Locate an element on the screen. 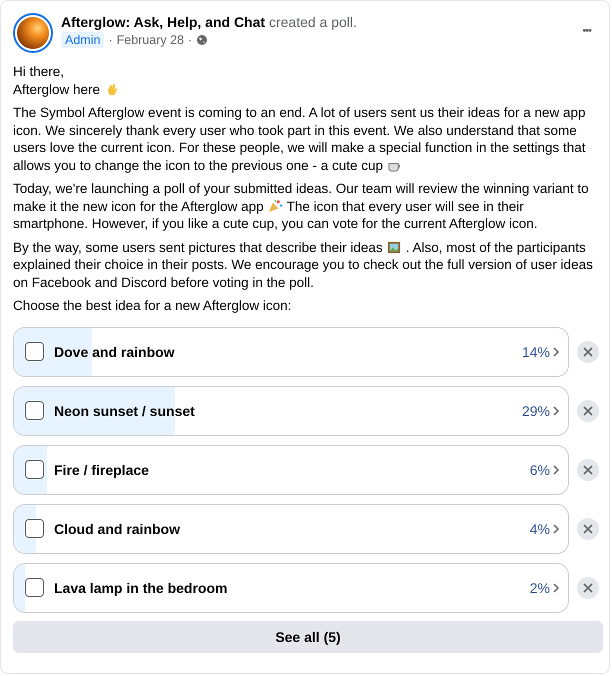 The height and width of the screenshot is (676, 612). party-popper-icon is located at coordinates (275, 206).